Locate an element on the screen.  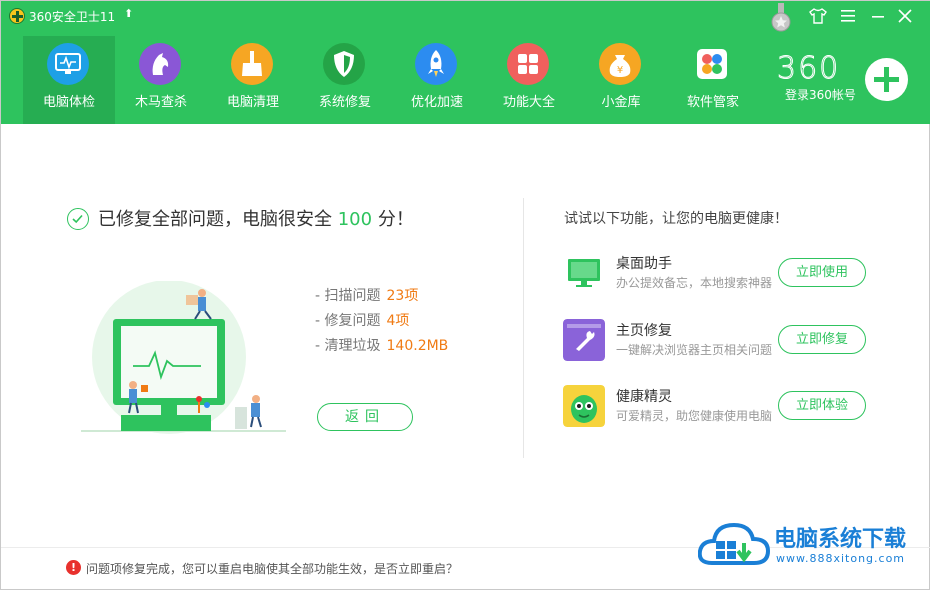
title-bar: 360安全卫士11 ⬆ is located at coordinates (465, 16).